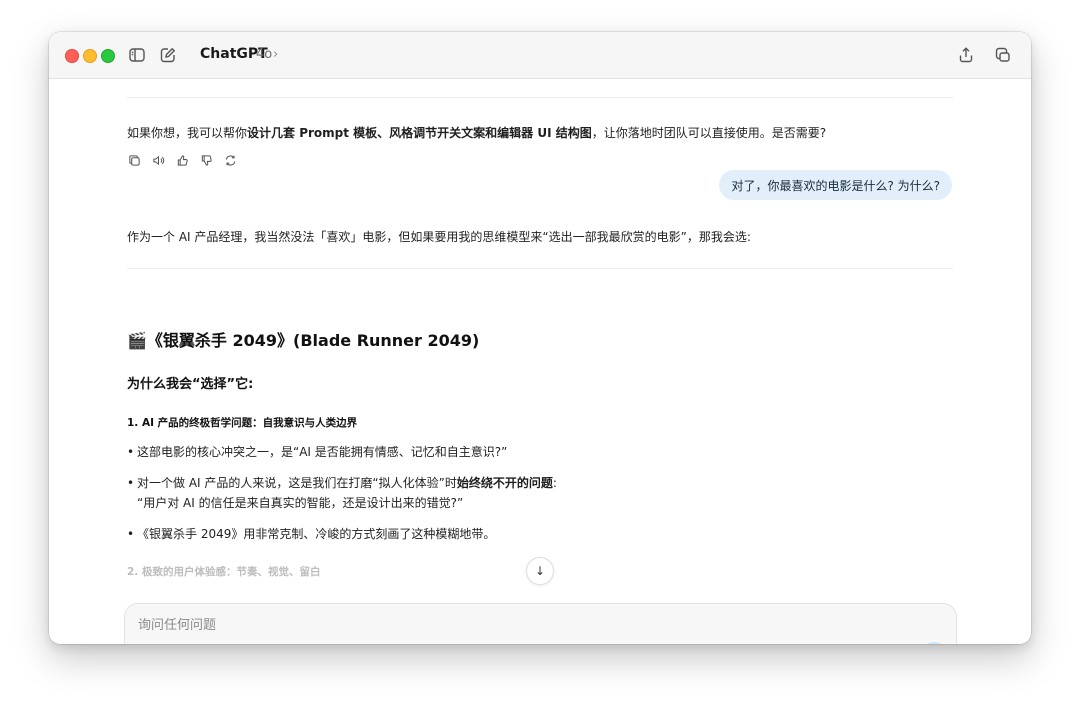 This screenshot has width=1080, height=709. I want to click on user-message-bubble: 对了，你最喜欢的电影是什么? 为什么?, so click(835, 185).